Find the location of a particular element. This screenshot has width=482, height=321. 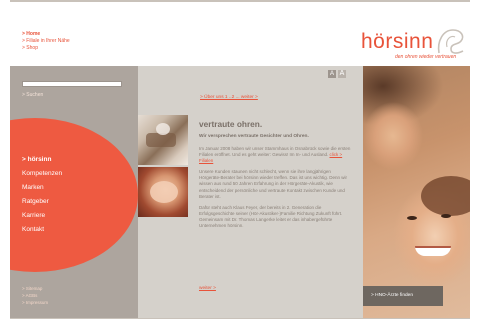

bottom-rule is located at coordinates (240, 318).